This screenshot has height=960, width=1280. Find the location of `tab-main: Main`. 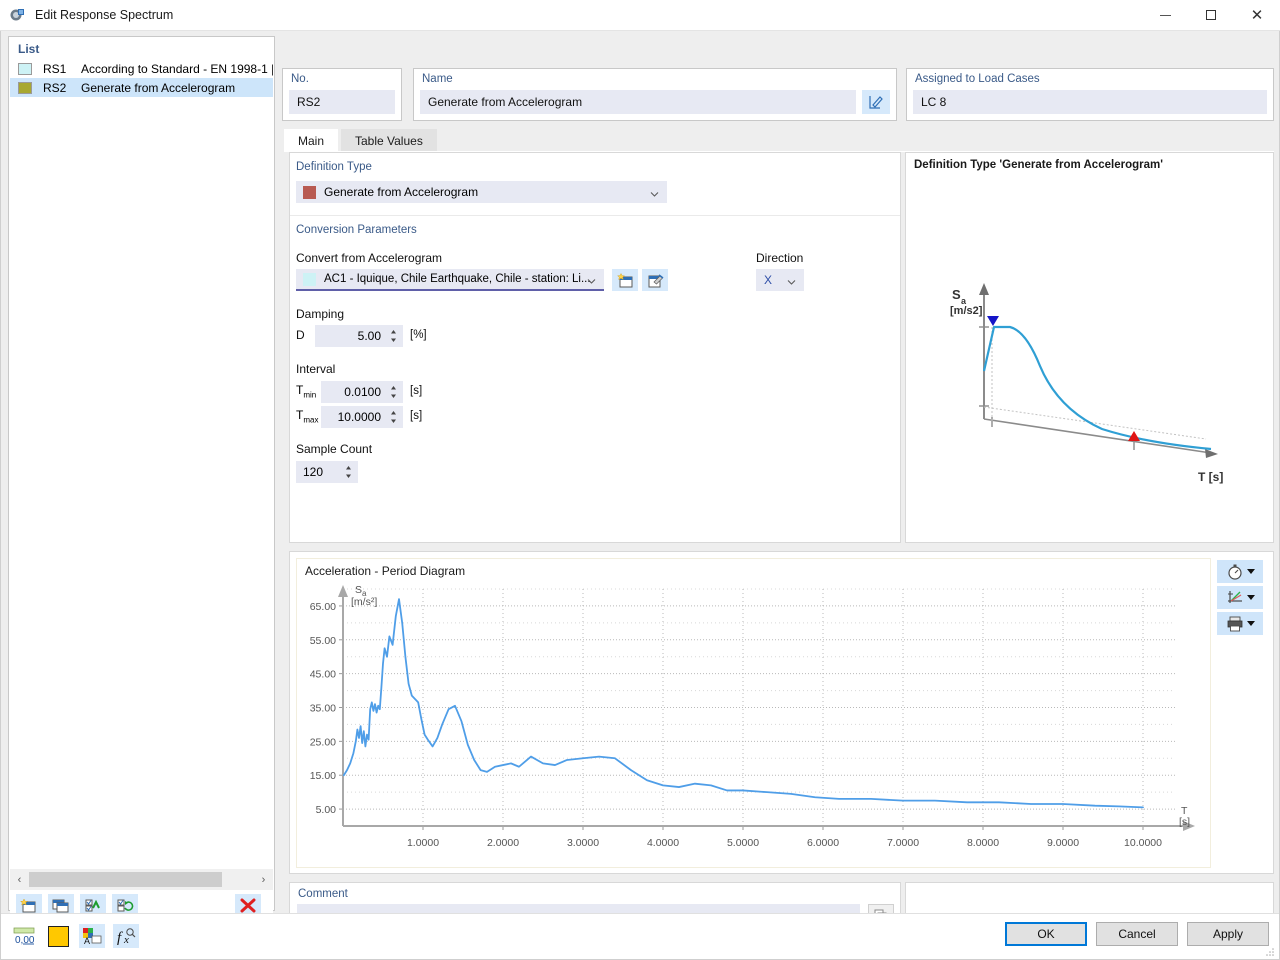

tab-main: Main is located at coordinates (311, 140).